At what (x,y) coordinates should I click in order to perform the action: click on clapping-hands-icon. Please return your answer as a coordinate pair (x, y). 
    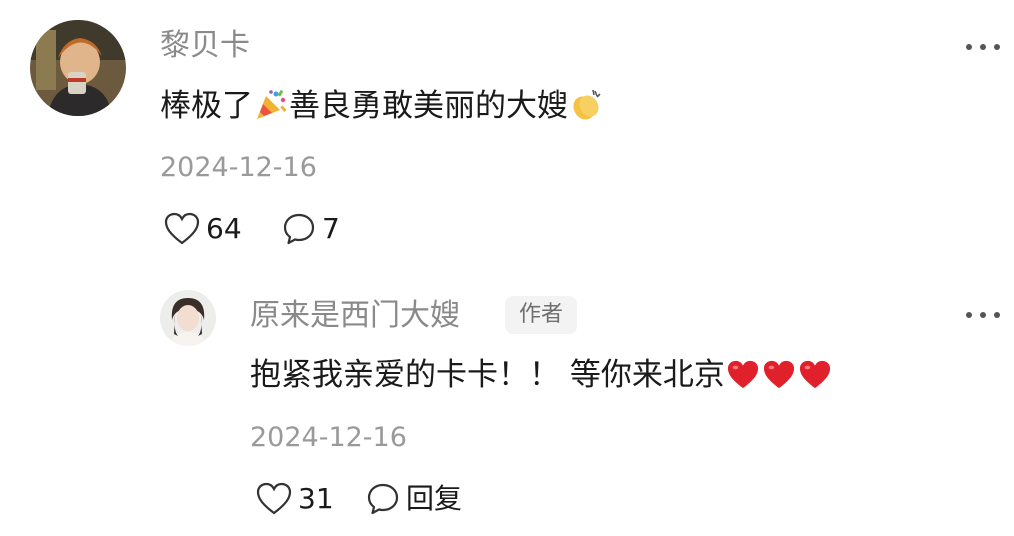
    Looking at the image, I should click on (586, 111).